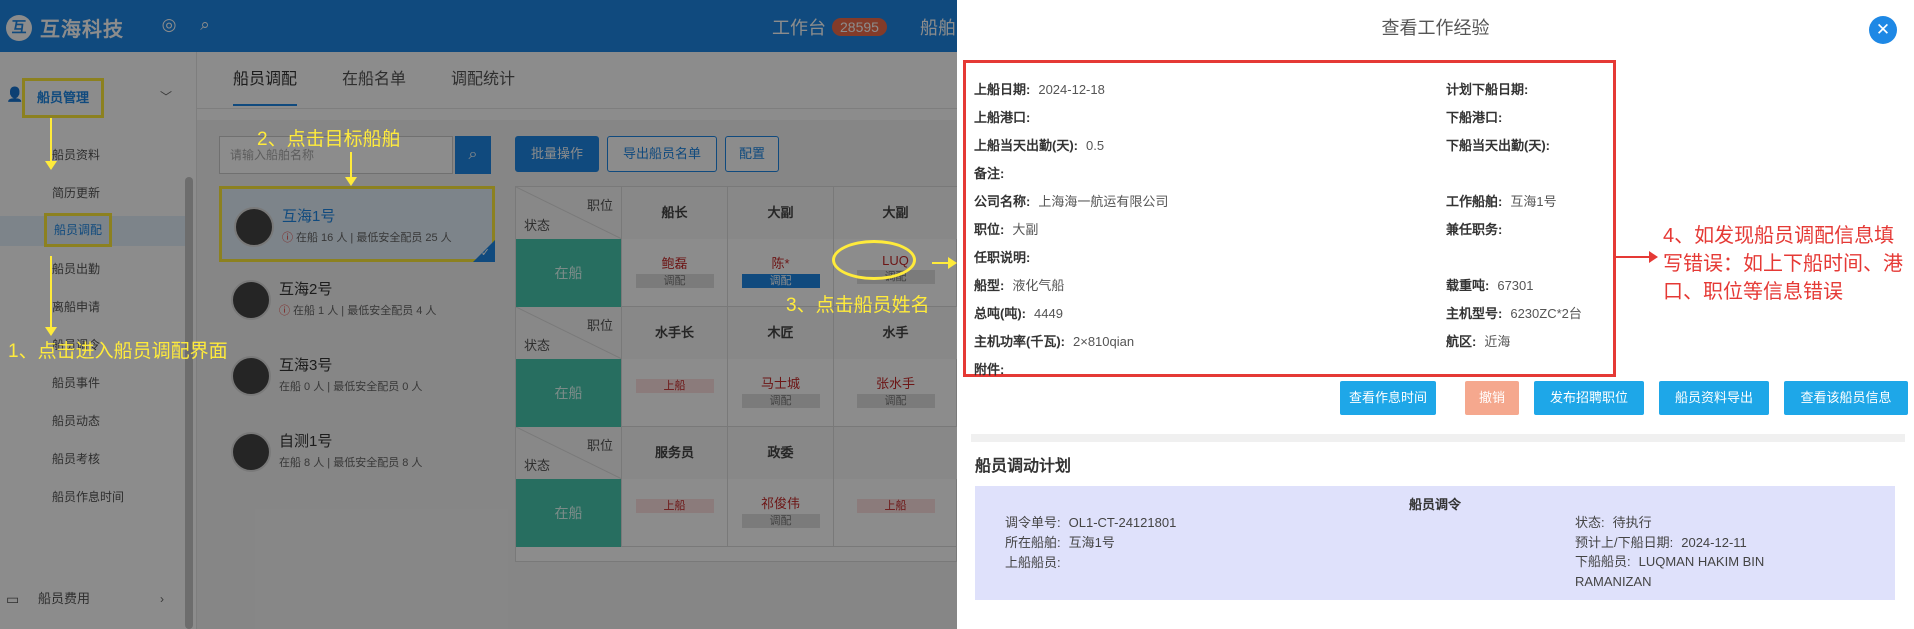 The image size is (1914, 629). What do you see at coordinates (1026, 145) in the screenshot?
I see `field-label: 上船当天出勤(天):` at bounding box center [1026, 145].